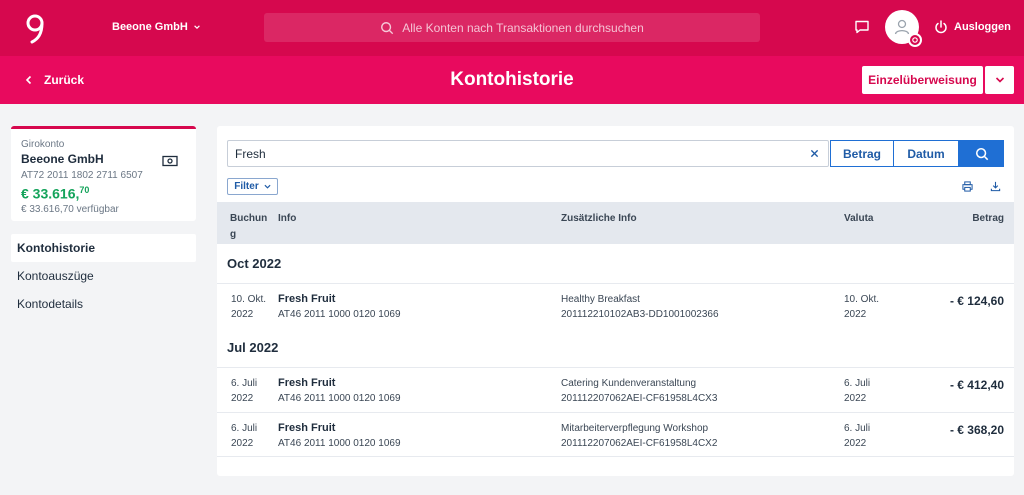 The image size is (1024, 495). Describe the element at coordinates (862, 153) in the screenshot. I see `betrag-button: Betrag` at that location.